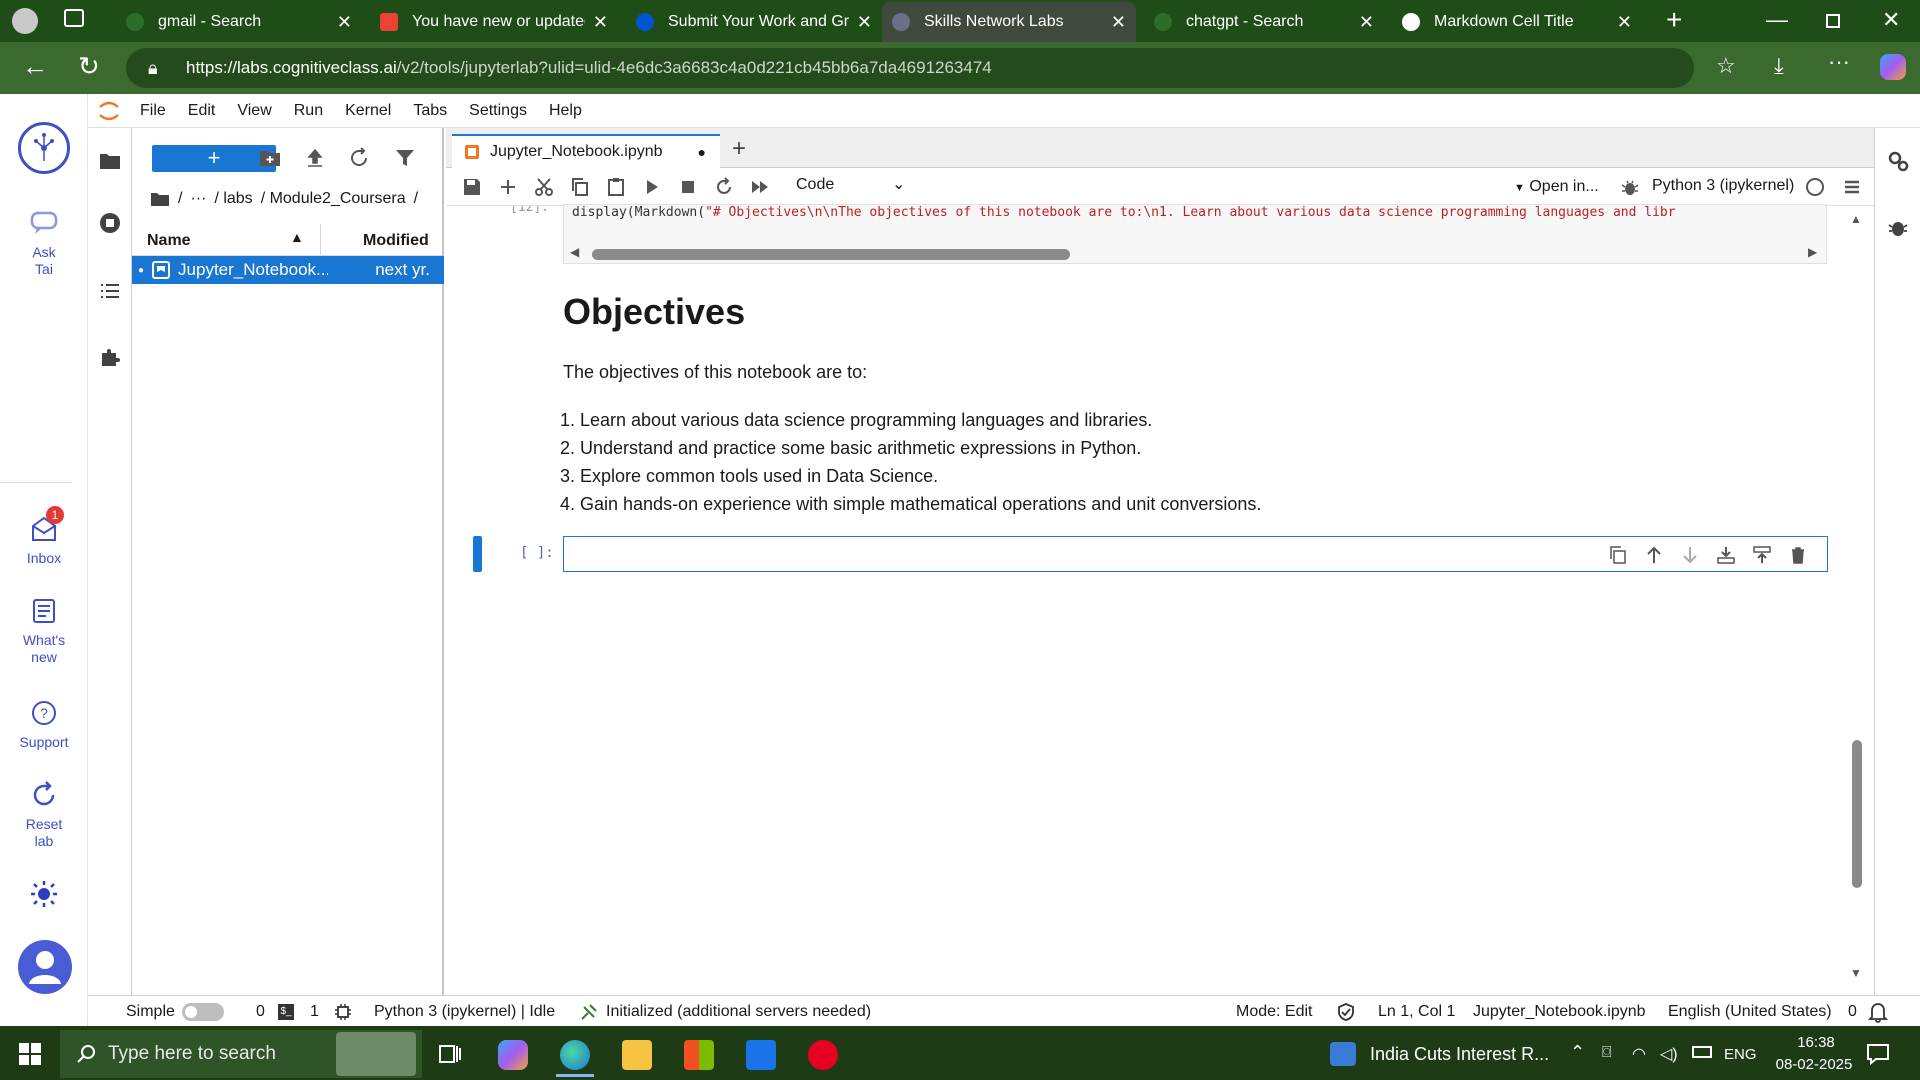  Describe the element at coordinates (1750, 1012) in the screenshot. I see `spellcheck-language: English (United States)` at that location.